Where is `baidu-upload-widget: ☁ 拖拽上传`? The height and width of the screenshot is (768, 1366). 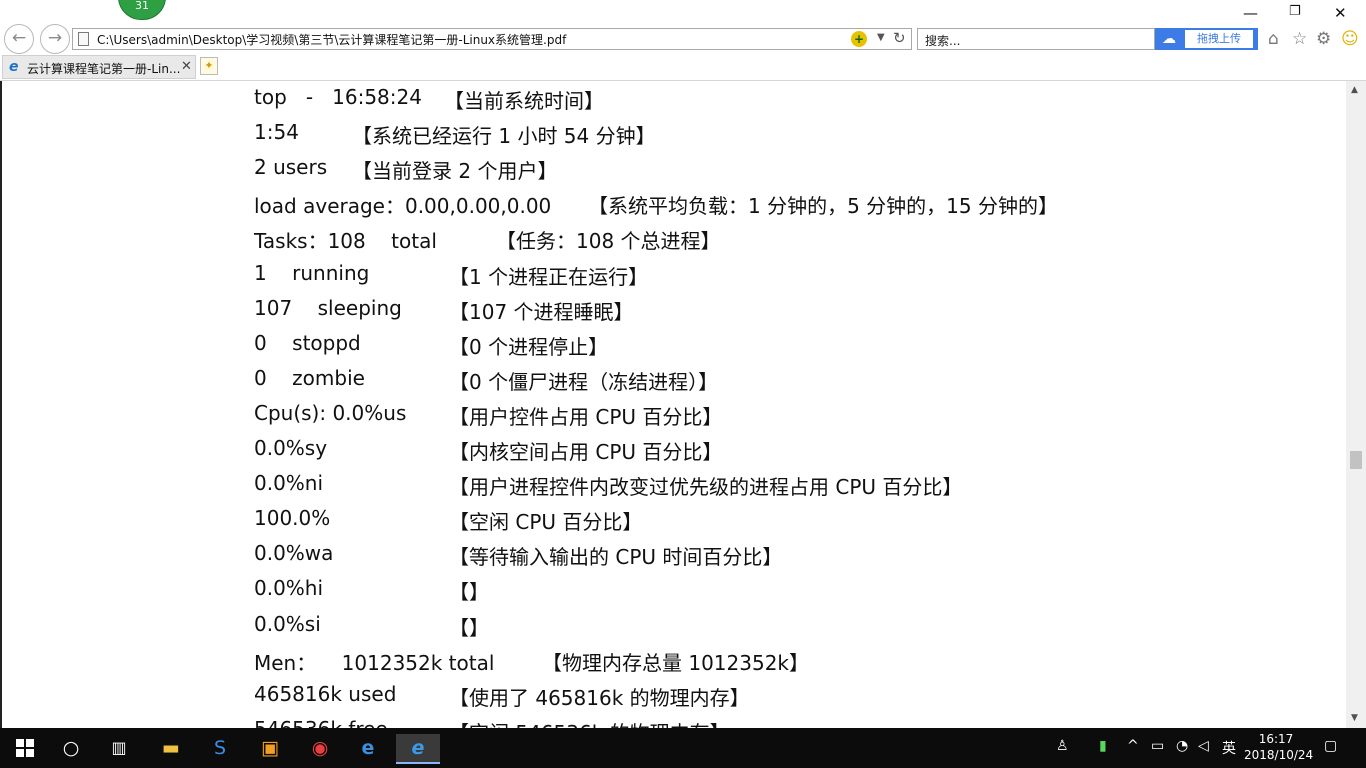 baidu-upload-widget: ☁ 拖拽上传 is located at coordinates (1206, 39).